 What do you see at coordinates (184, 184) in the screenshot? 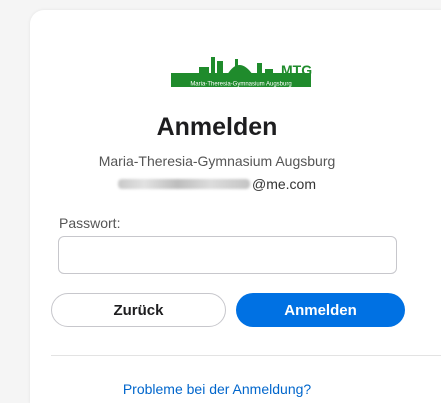
I see `redacted-email-local` at bounding box center [184, 184].